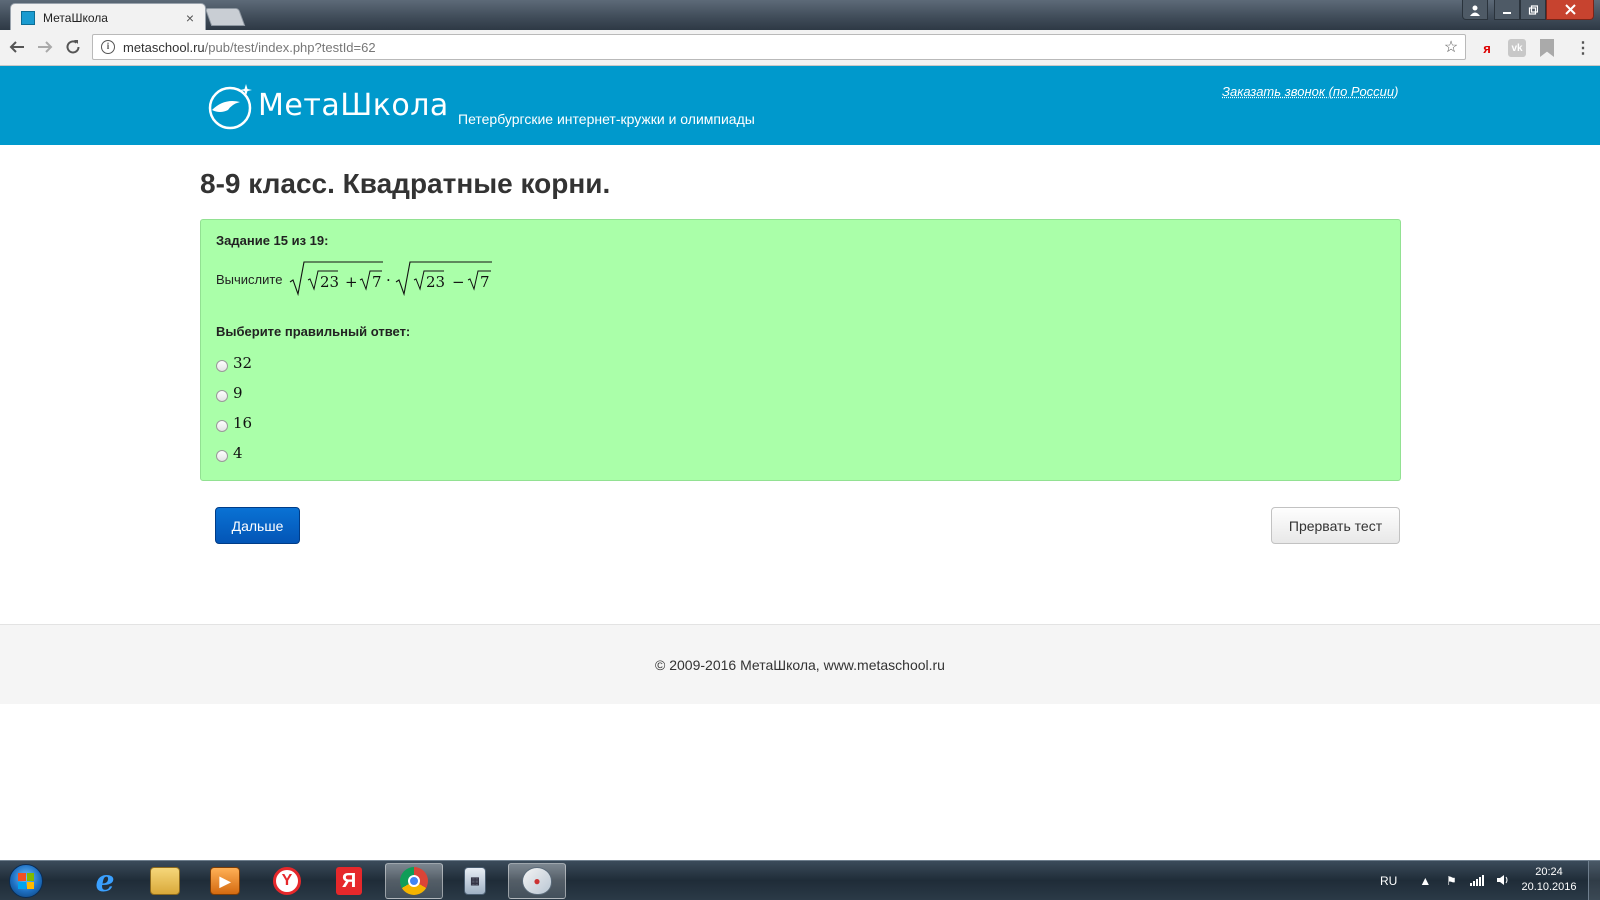  I want to click on restore-icon, so click(1533, 10).